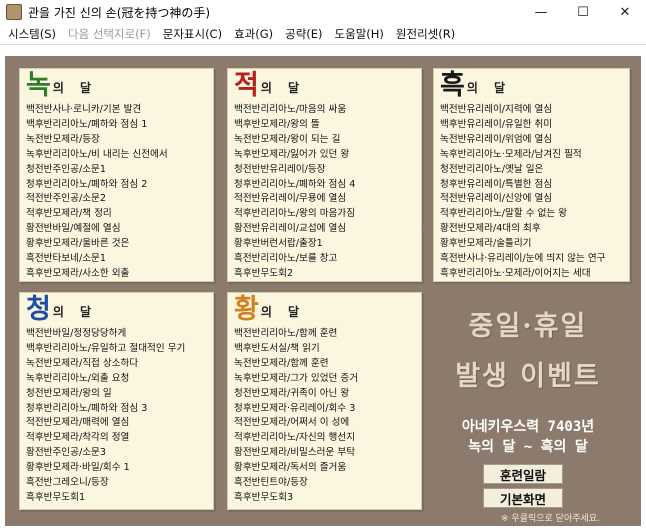  What do you see at coordinates (56, 497) in the screenshot?
I see `event-item: 흑후반무도회1` at bounding box center [56, 497].